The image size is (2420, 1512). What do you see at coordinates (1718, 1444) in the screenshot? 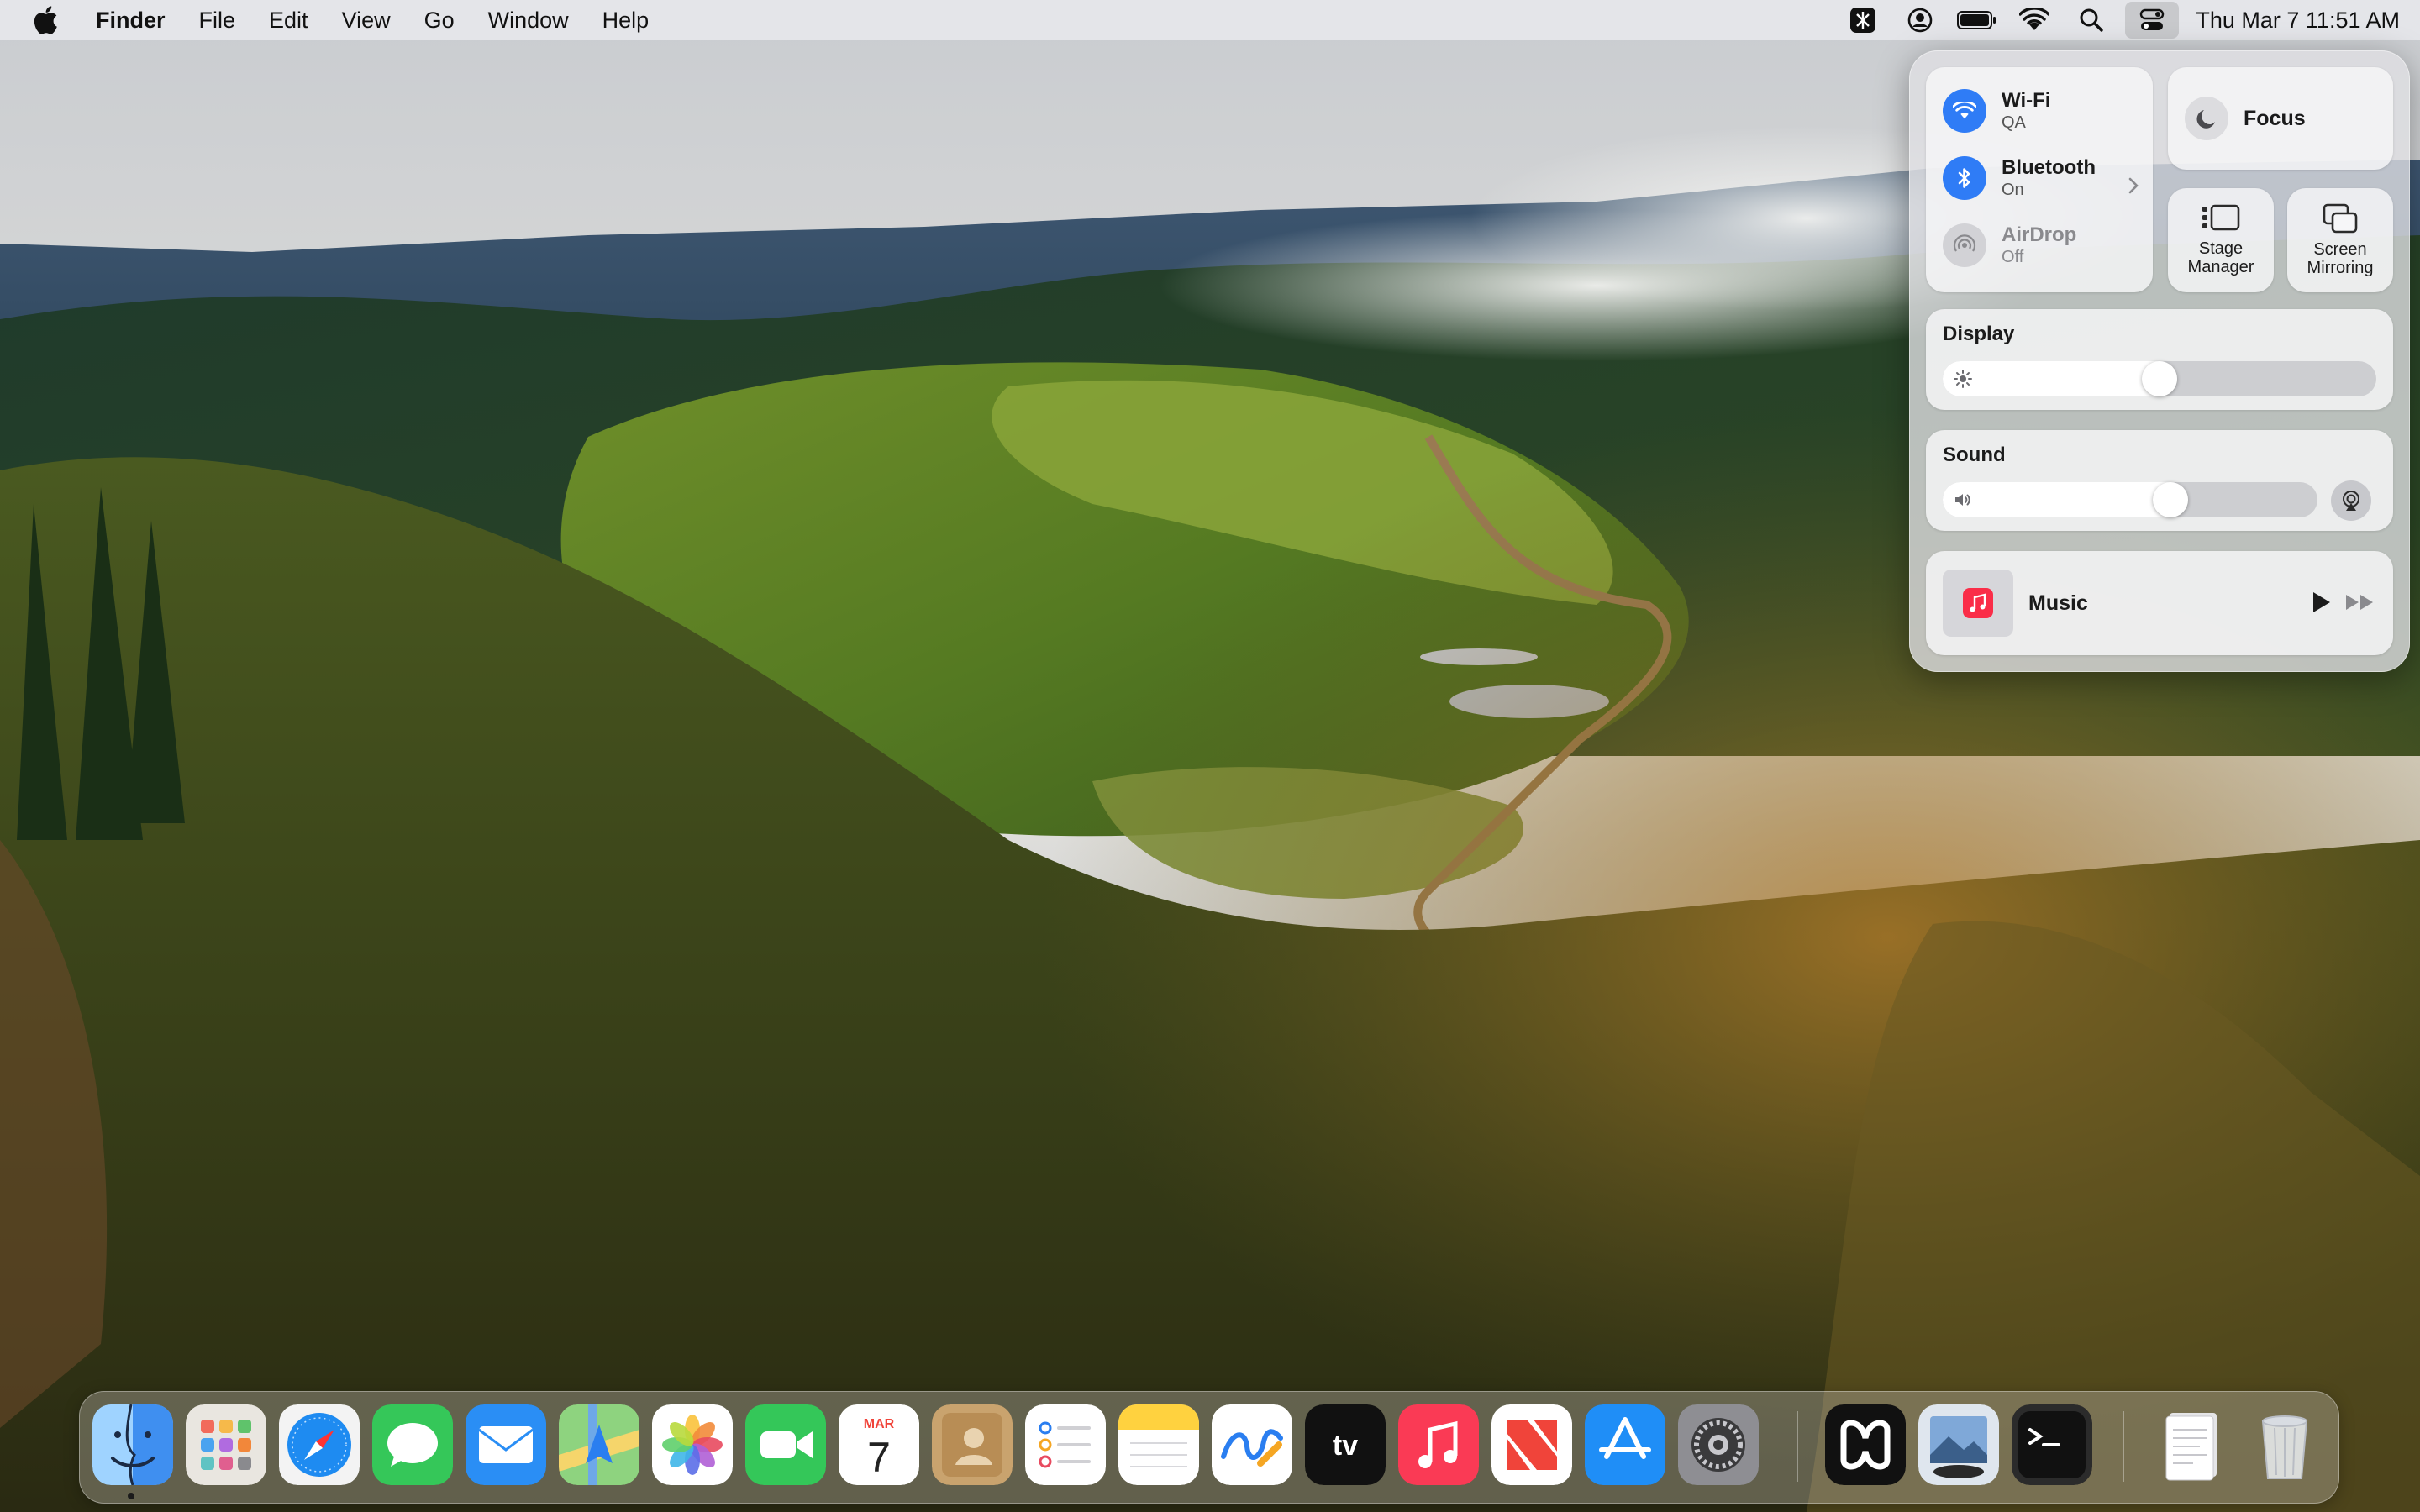
I see `system-settings-icon` at bounding box center [1718, 1444].